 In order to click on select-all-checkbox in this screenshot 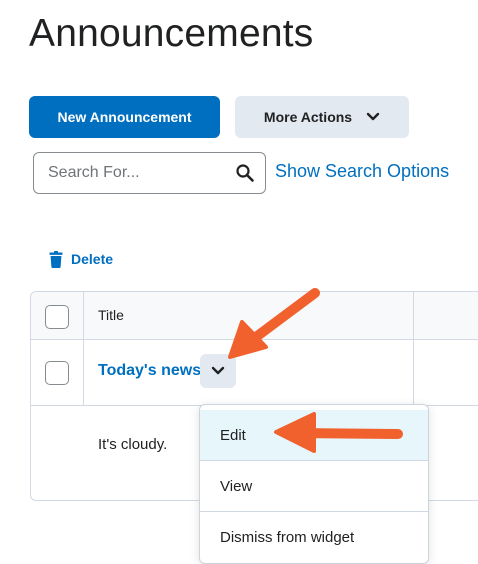, I will do `click(57, 317)`.